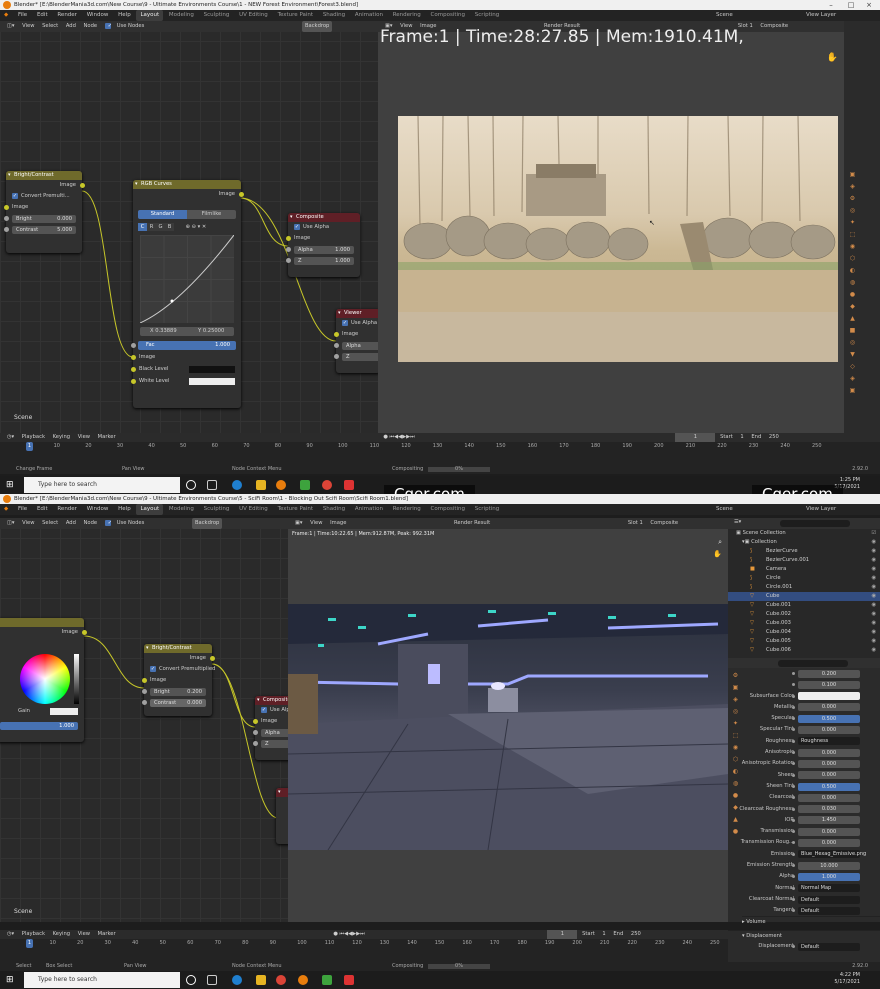  I want to click on alpha-socket, so click(336, 345).